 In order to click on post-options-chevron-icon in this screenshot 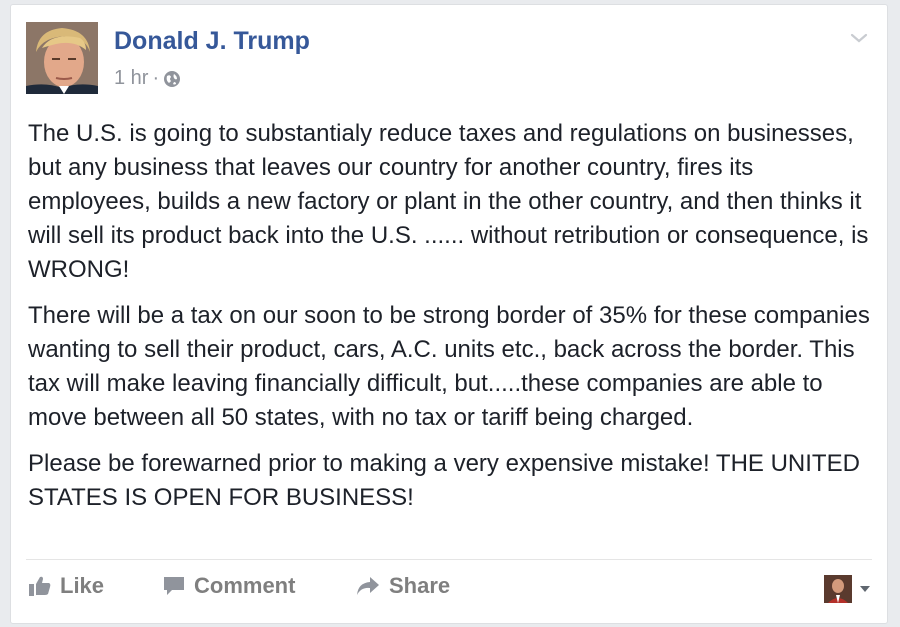, I will do `click(859, 38)`.